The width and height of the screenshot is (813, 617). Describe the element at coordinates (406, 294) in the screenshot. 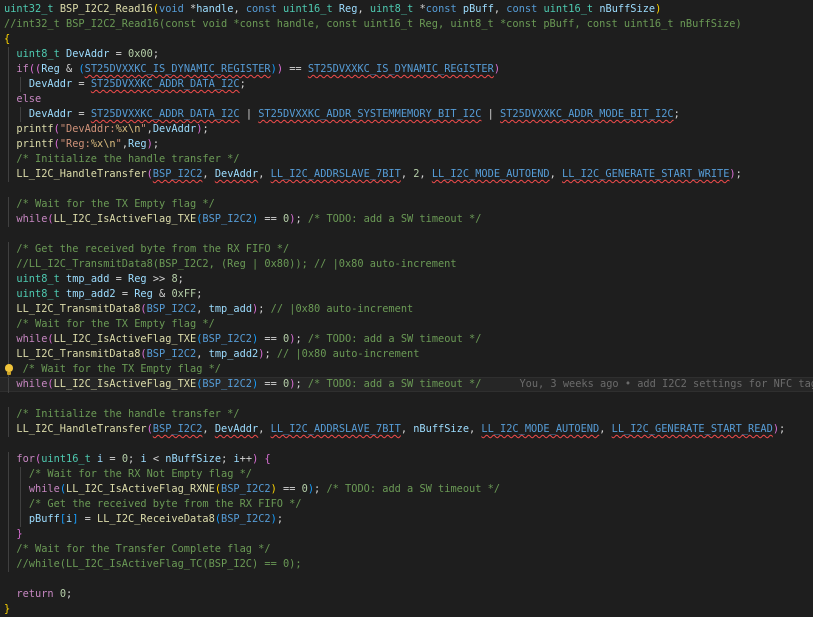

I see `code-line: uint8_t tmp_add2 = Reg & 0xFF;` at that location.